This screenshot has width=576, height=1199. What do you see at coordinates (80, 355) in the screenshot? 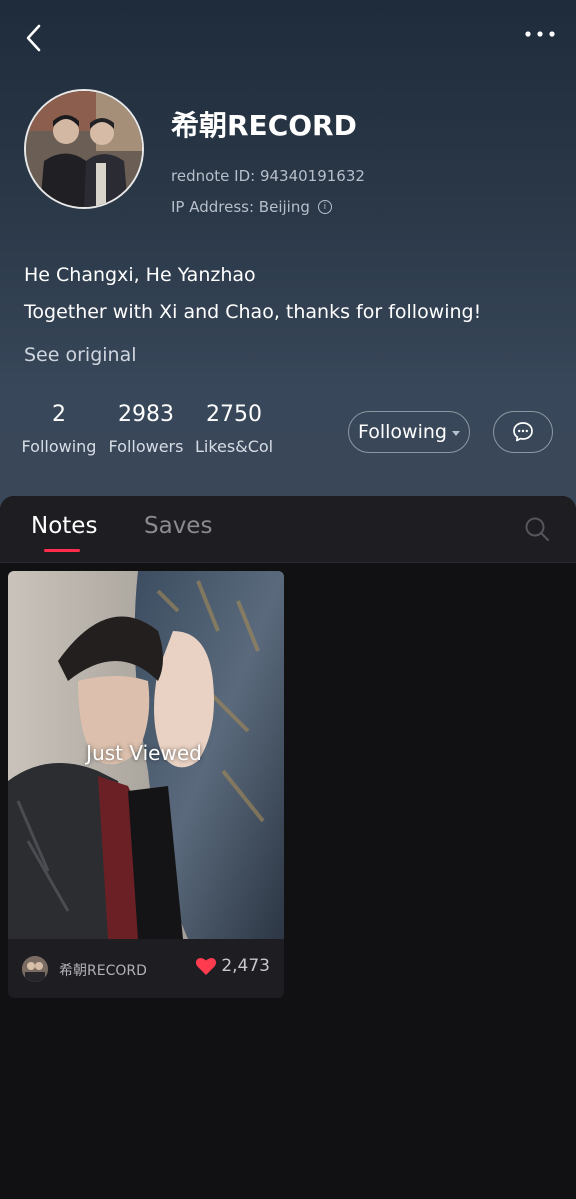
I see `see-original-link: See original` at bounding box center [80, 355].